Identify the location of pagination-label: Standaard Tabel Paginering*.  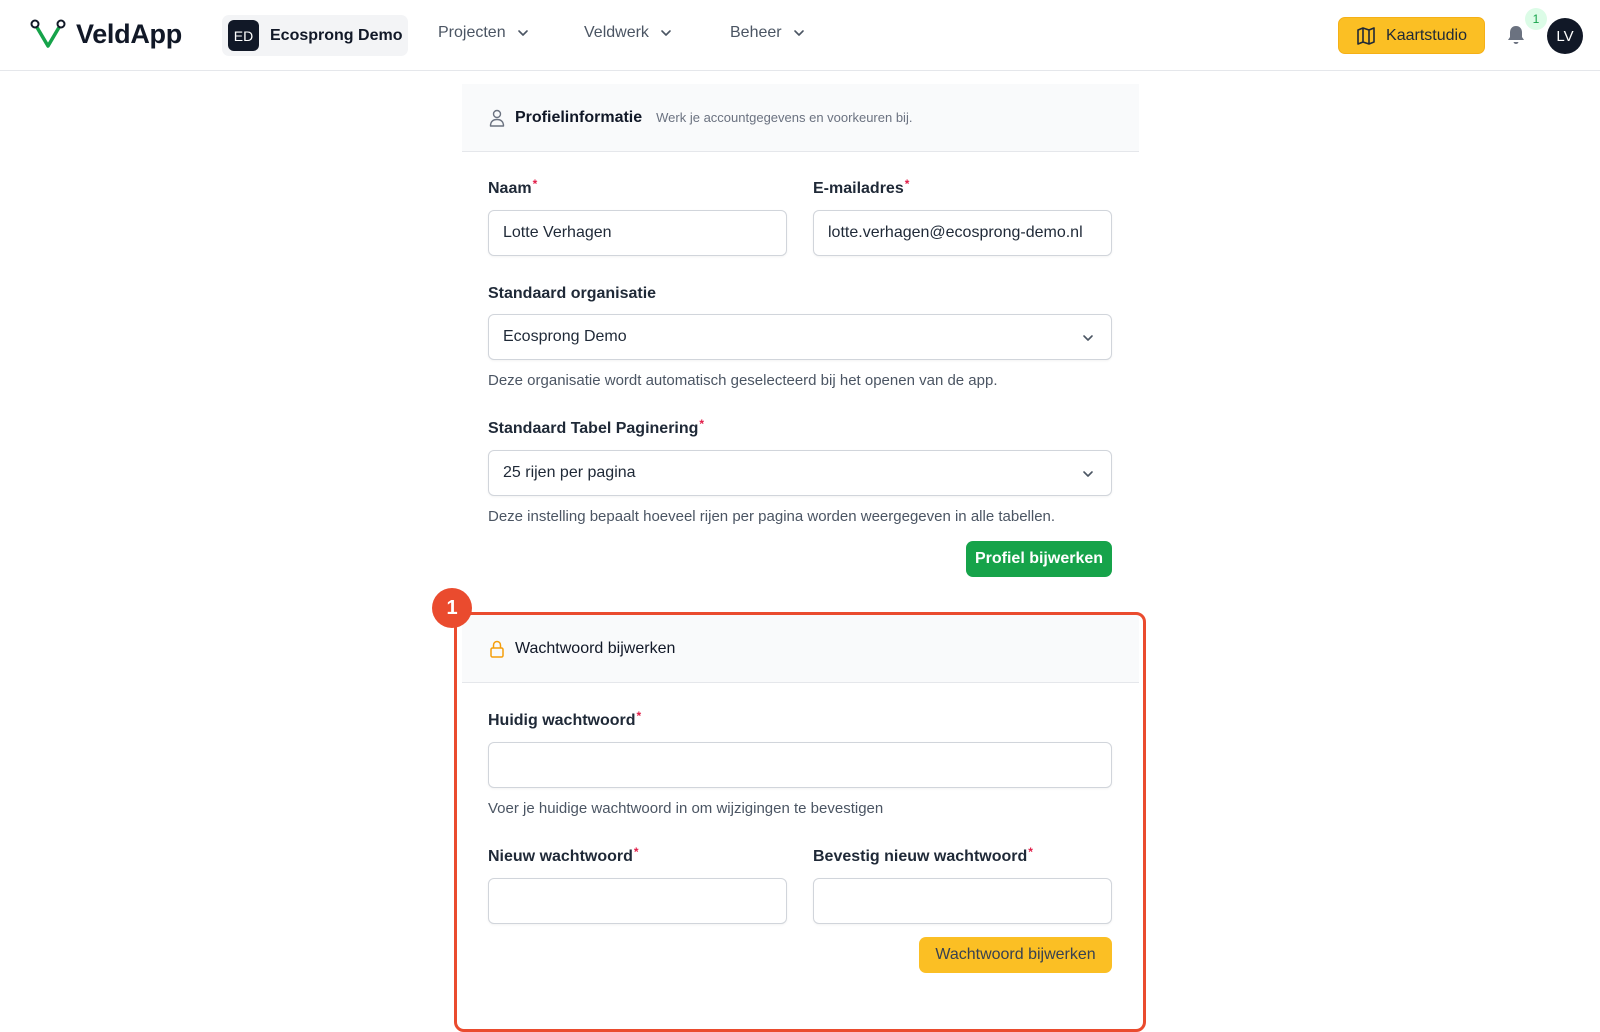
(596, 427).